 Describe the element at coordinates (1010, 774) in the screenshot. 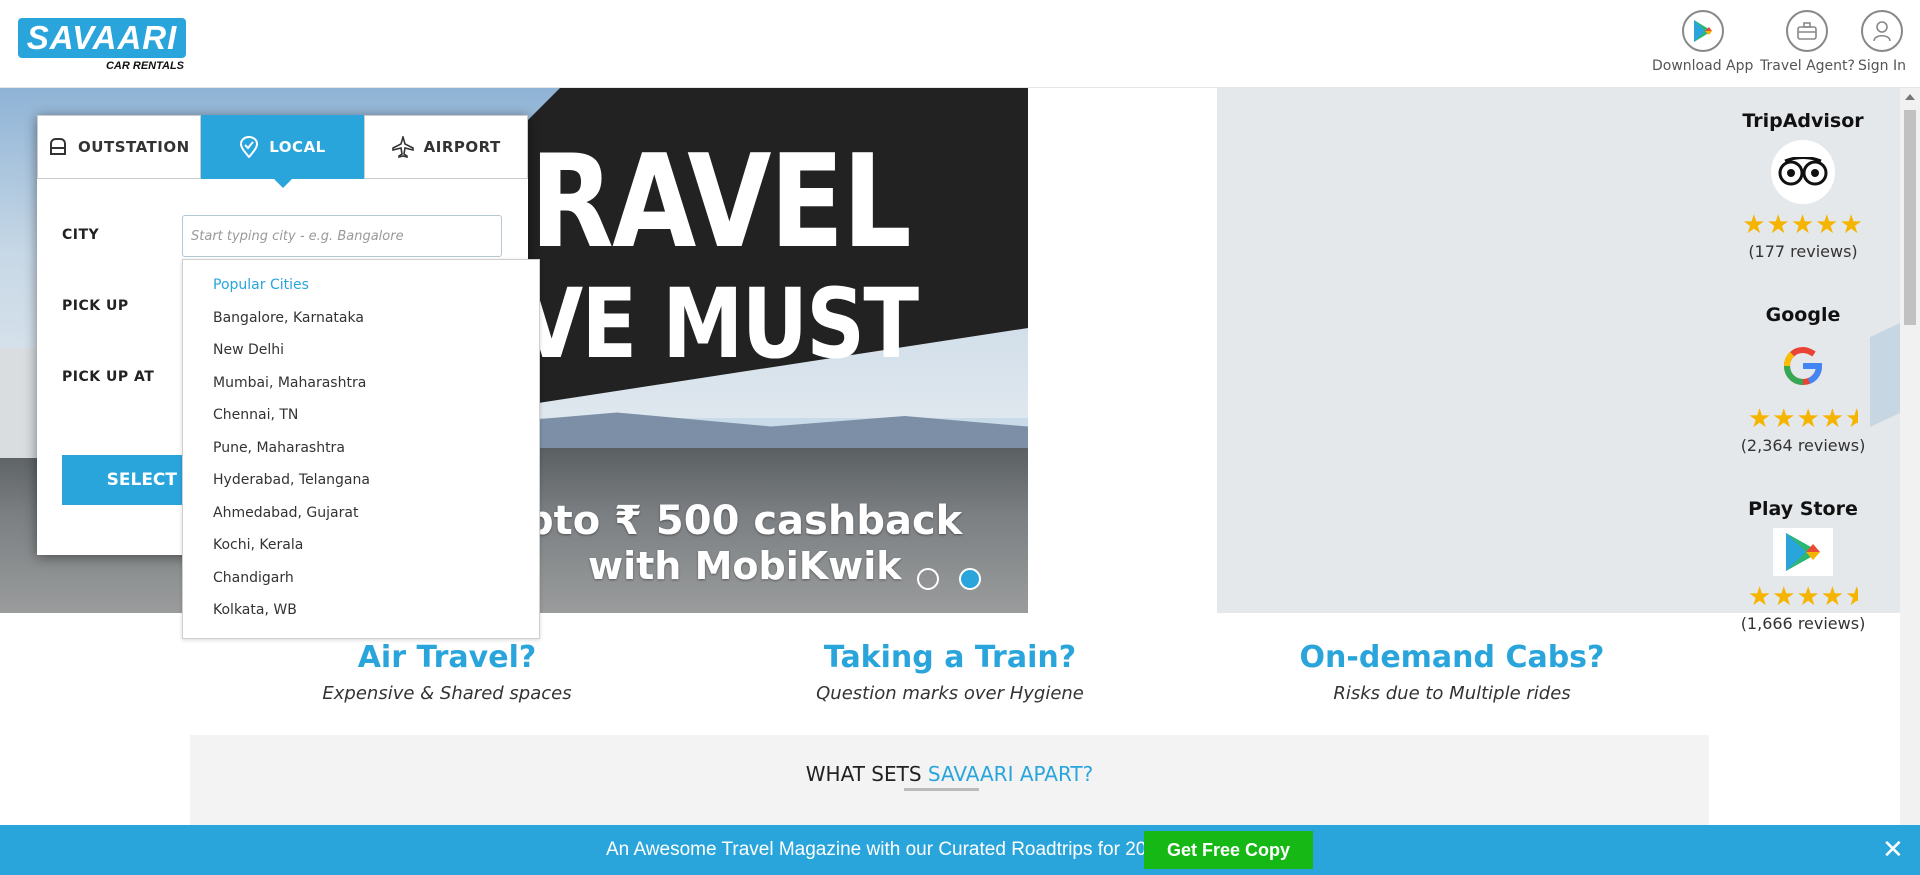

I see `section-title-highlight: SAVAARI APART?` at that location.